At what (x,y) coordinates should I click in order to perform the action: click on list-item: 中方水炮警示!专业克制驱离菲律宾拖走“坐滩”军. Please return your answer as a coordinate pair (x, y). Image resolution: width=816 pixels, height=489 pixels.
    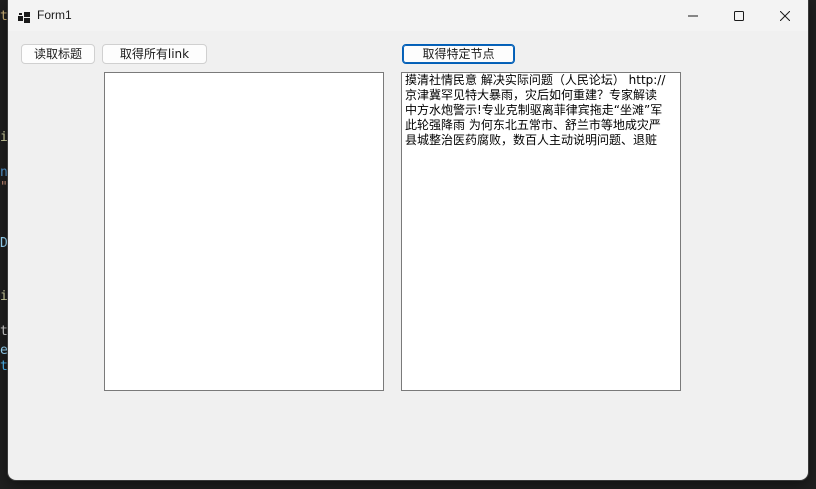
    Looking at the image, I should click on (541, 110).